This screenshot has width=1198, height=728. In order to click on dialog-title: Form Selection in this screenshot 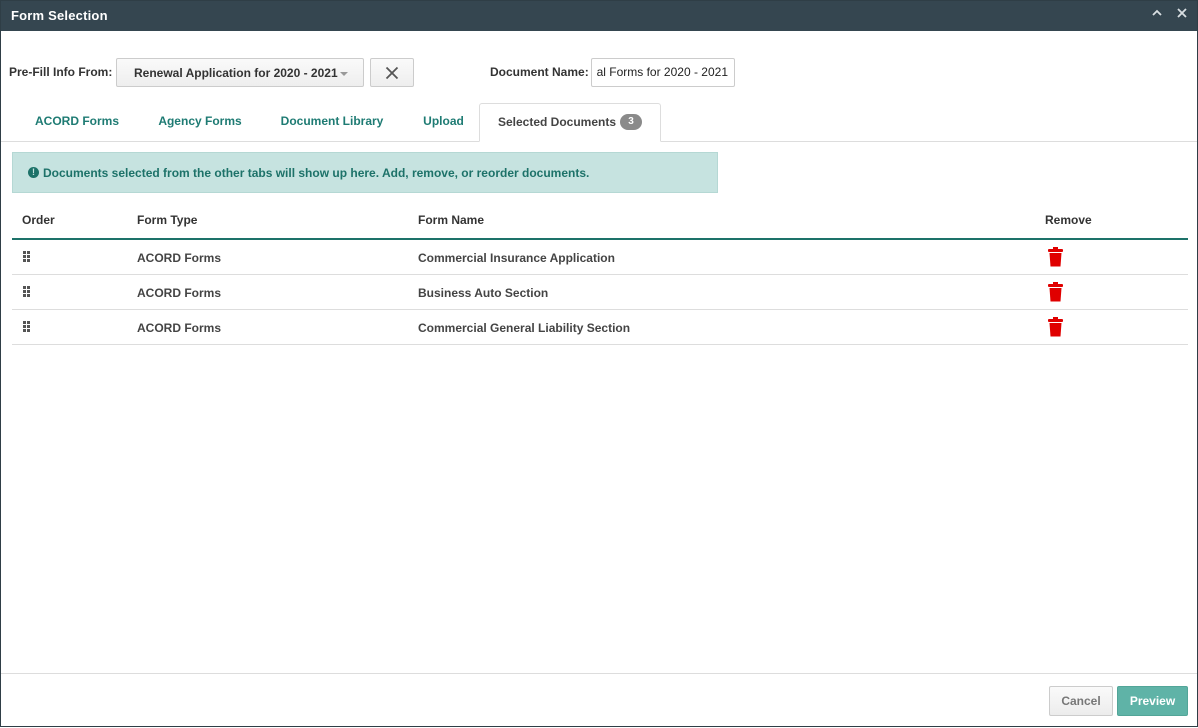, I will do `click(59, 15)`.